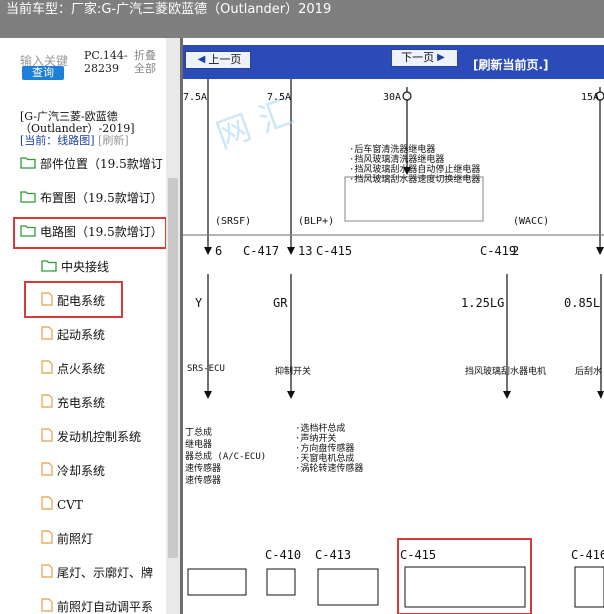 This screenshot has height=614, width=604. What do you see at coordinates (441, 57) in the screenshot?
I see `arrow-right-icon: ▶` at bounding box center [441, 57].